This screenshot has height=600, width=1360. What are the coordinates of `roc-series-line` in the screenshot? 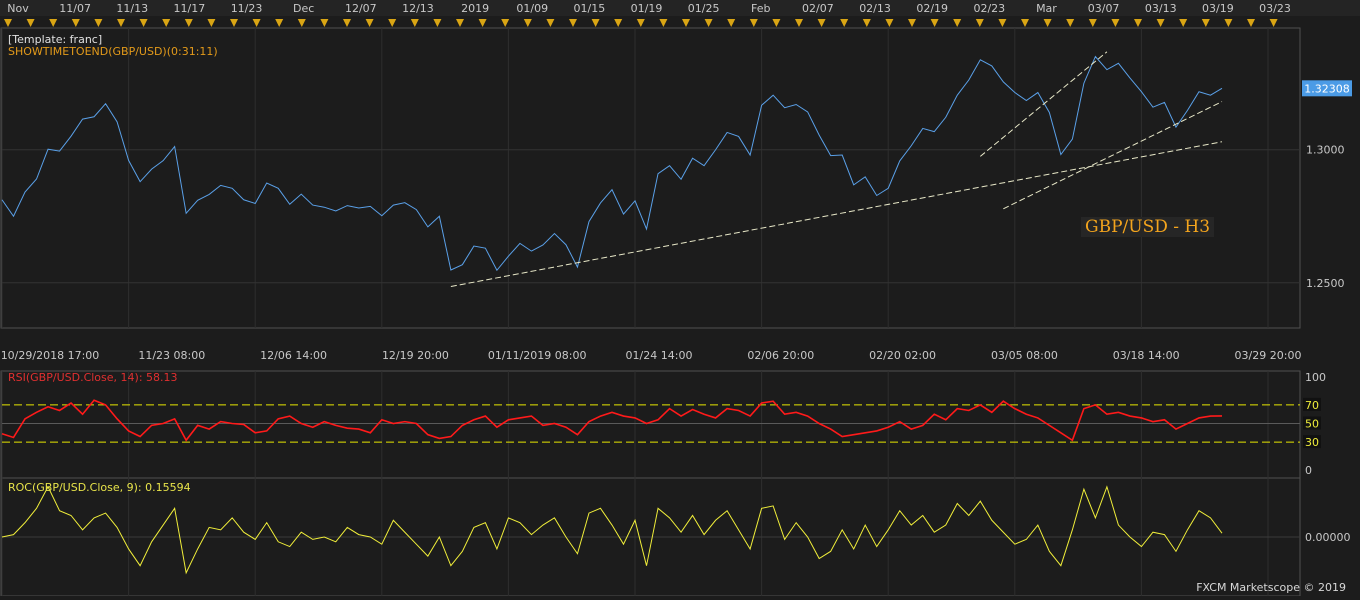 It's located at (612, 530).